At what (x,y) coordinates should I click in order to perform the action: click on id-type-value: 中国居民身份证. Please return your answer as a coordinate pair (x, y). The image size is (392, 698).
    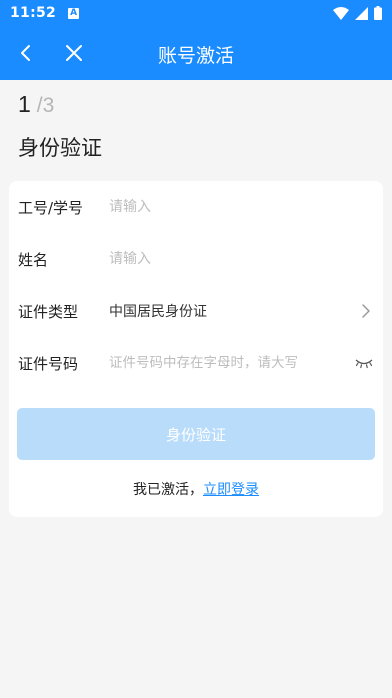
    Looking at the image, I should click on (158, 312).